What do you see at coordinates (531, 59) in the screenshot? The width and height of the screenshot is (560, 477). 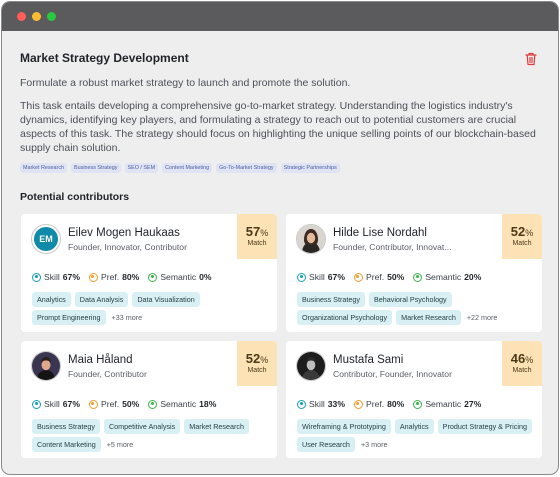 I see `trash-icon` at bounding box center [531, 59].